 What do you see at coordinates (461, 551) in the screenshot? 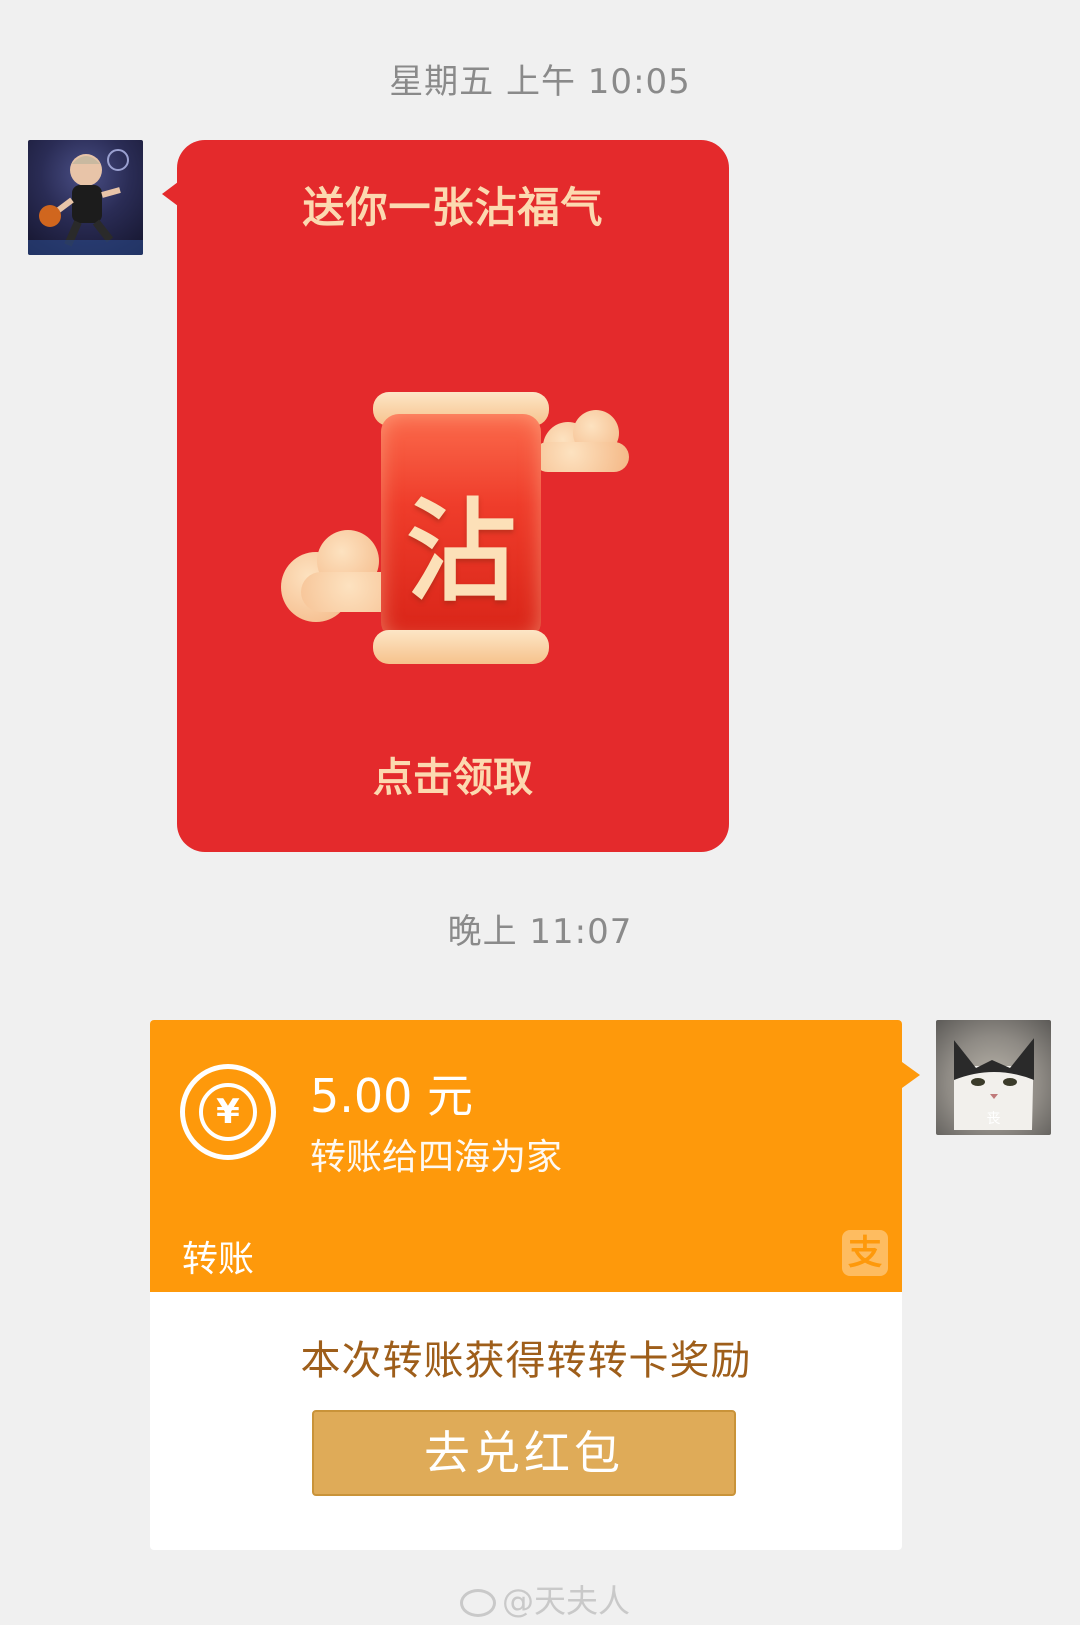
I see `envelope-character: 沾` at bounding box center [461, 551].